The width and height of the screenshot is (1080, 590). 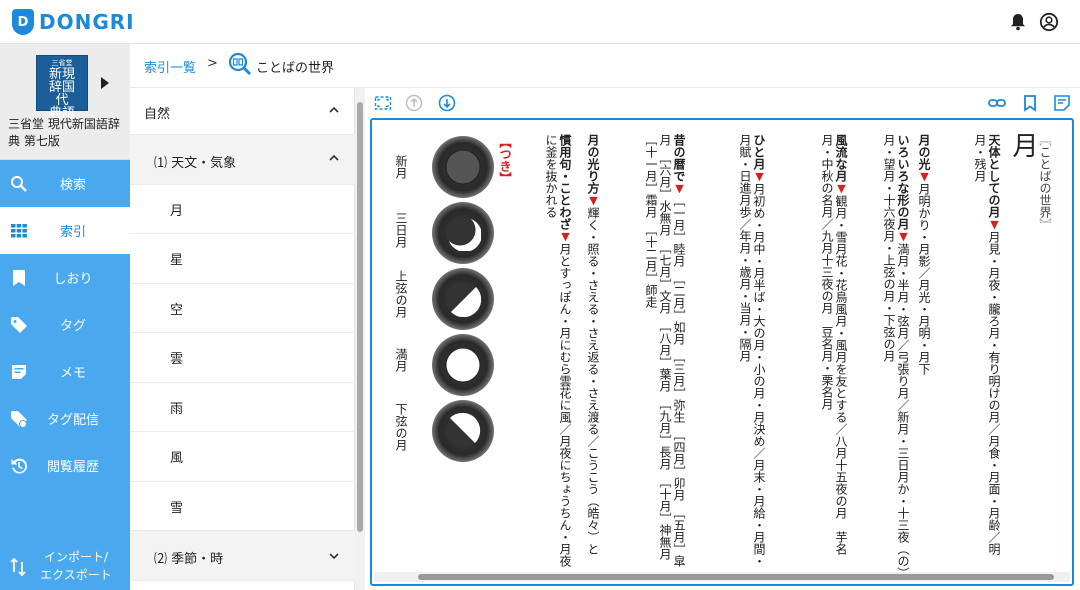 What do you see at coordinates (463, 431) in the screenshot?
I see `last-quarter-moon-icon` at bounding box center [463, 431].